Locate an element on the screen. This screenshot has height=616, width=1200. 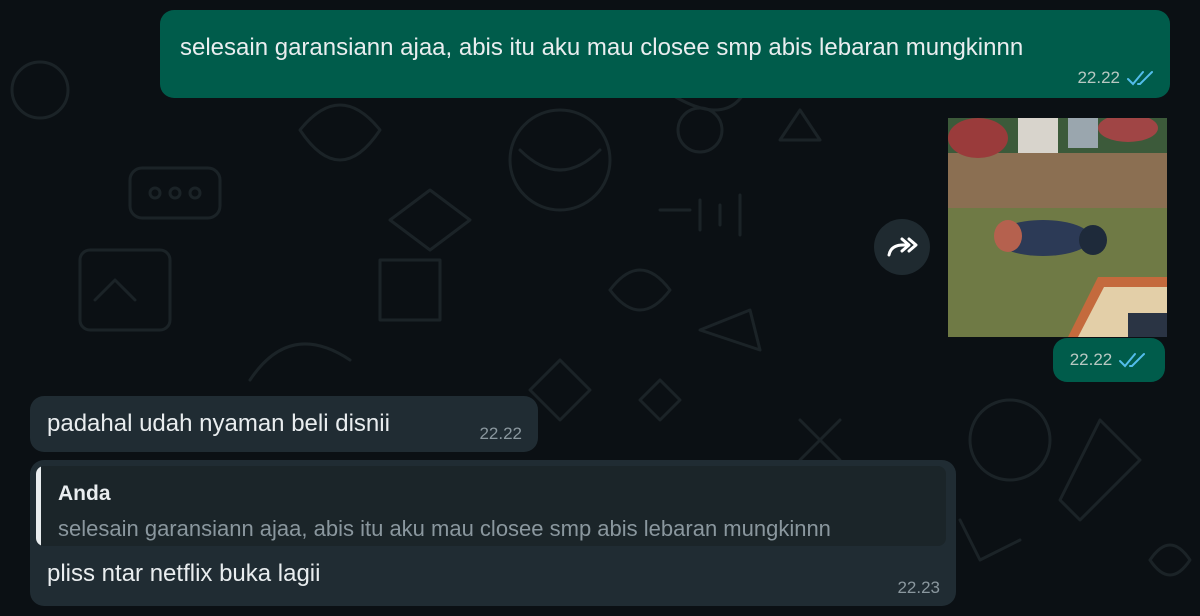
forward-button is located at coordinates (902, 247).